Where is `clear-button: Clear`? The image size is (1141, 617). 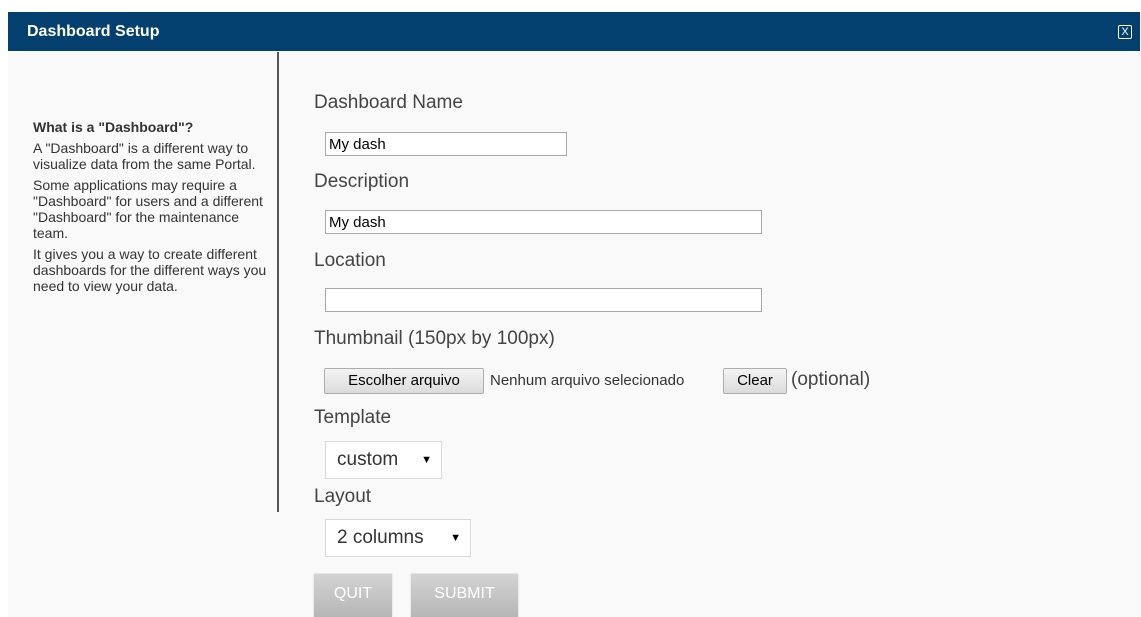 clear-button: Clear is located at coordinates (755, 381).